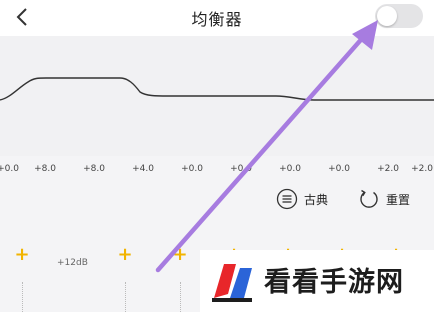 The height and width of the screenshot is (312, 434). What do you see at coordinates (287, 199) in the screenshot?
I see `list-circle-icon` at bounding box center [287, 199].